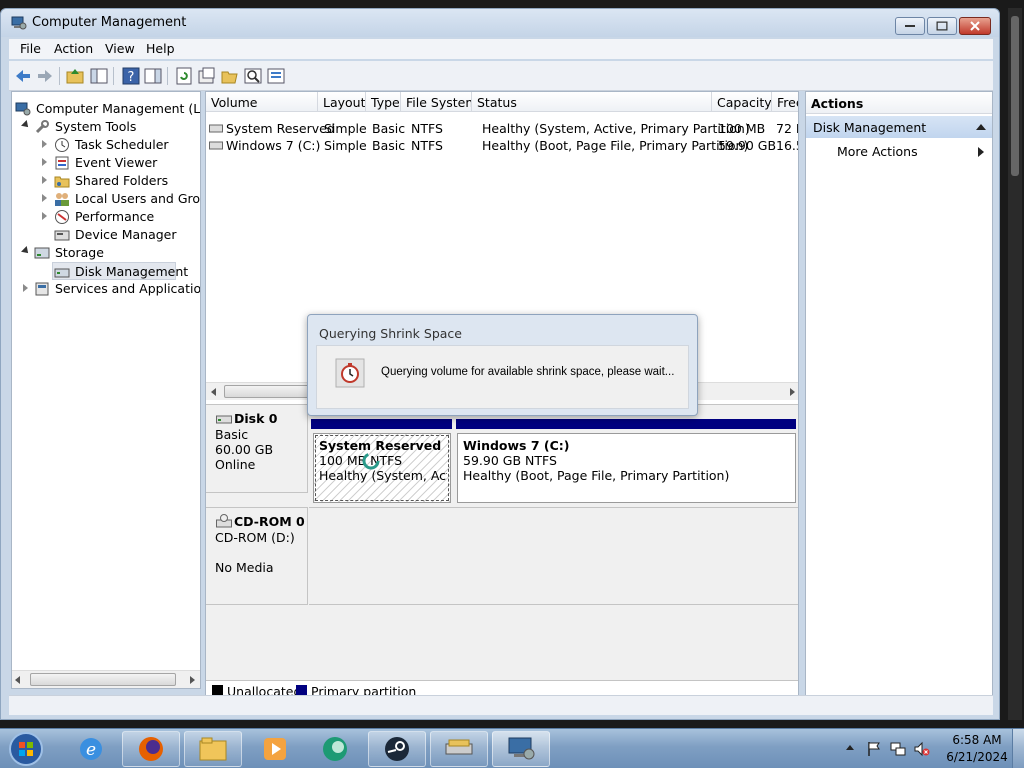  What do you see at coordinates (383, 475) in the screenshot?
I see `partition-status: Healthy (System, Active,` at bounding box center [383, 475].